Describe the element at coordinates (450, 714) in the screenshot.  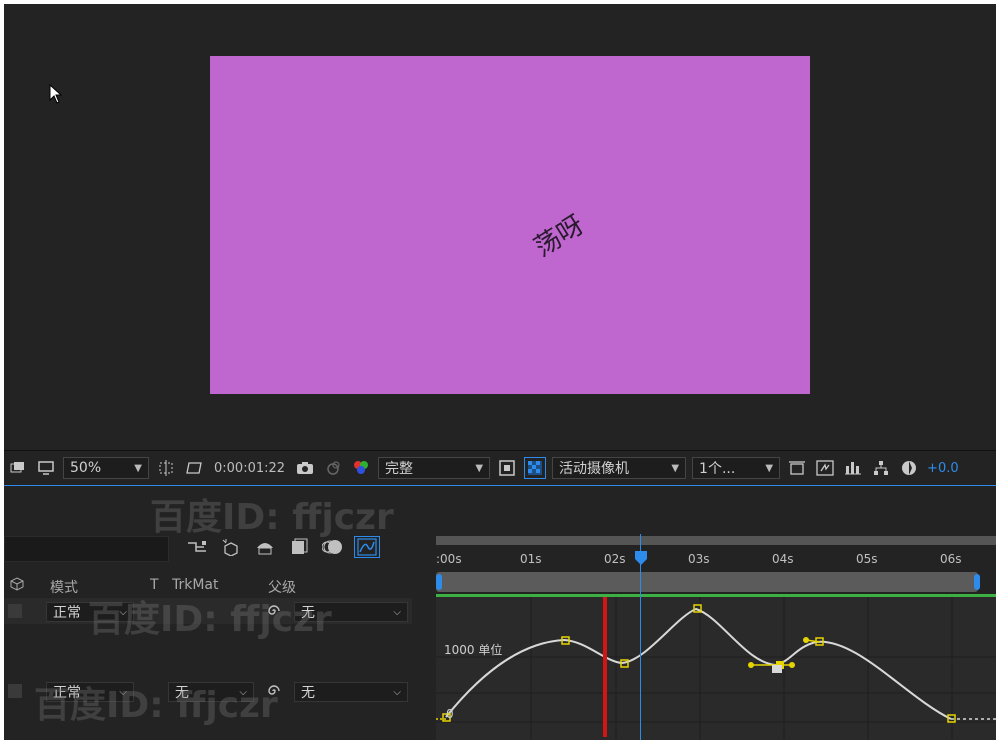
I see `graph-zero-label: 0` at that location.